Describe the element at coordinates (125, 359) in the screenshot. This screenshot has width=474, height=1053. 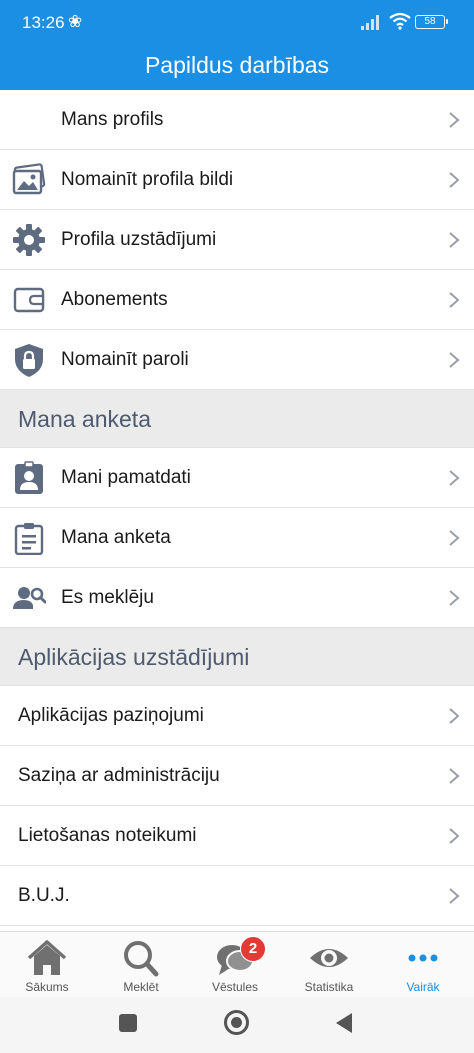
I see `menu-item-label: Nomainīt paroli` at that location.